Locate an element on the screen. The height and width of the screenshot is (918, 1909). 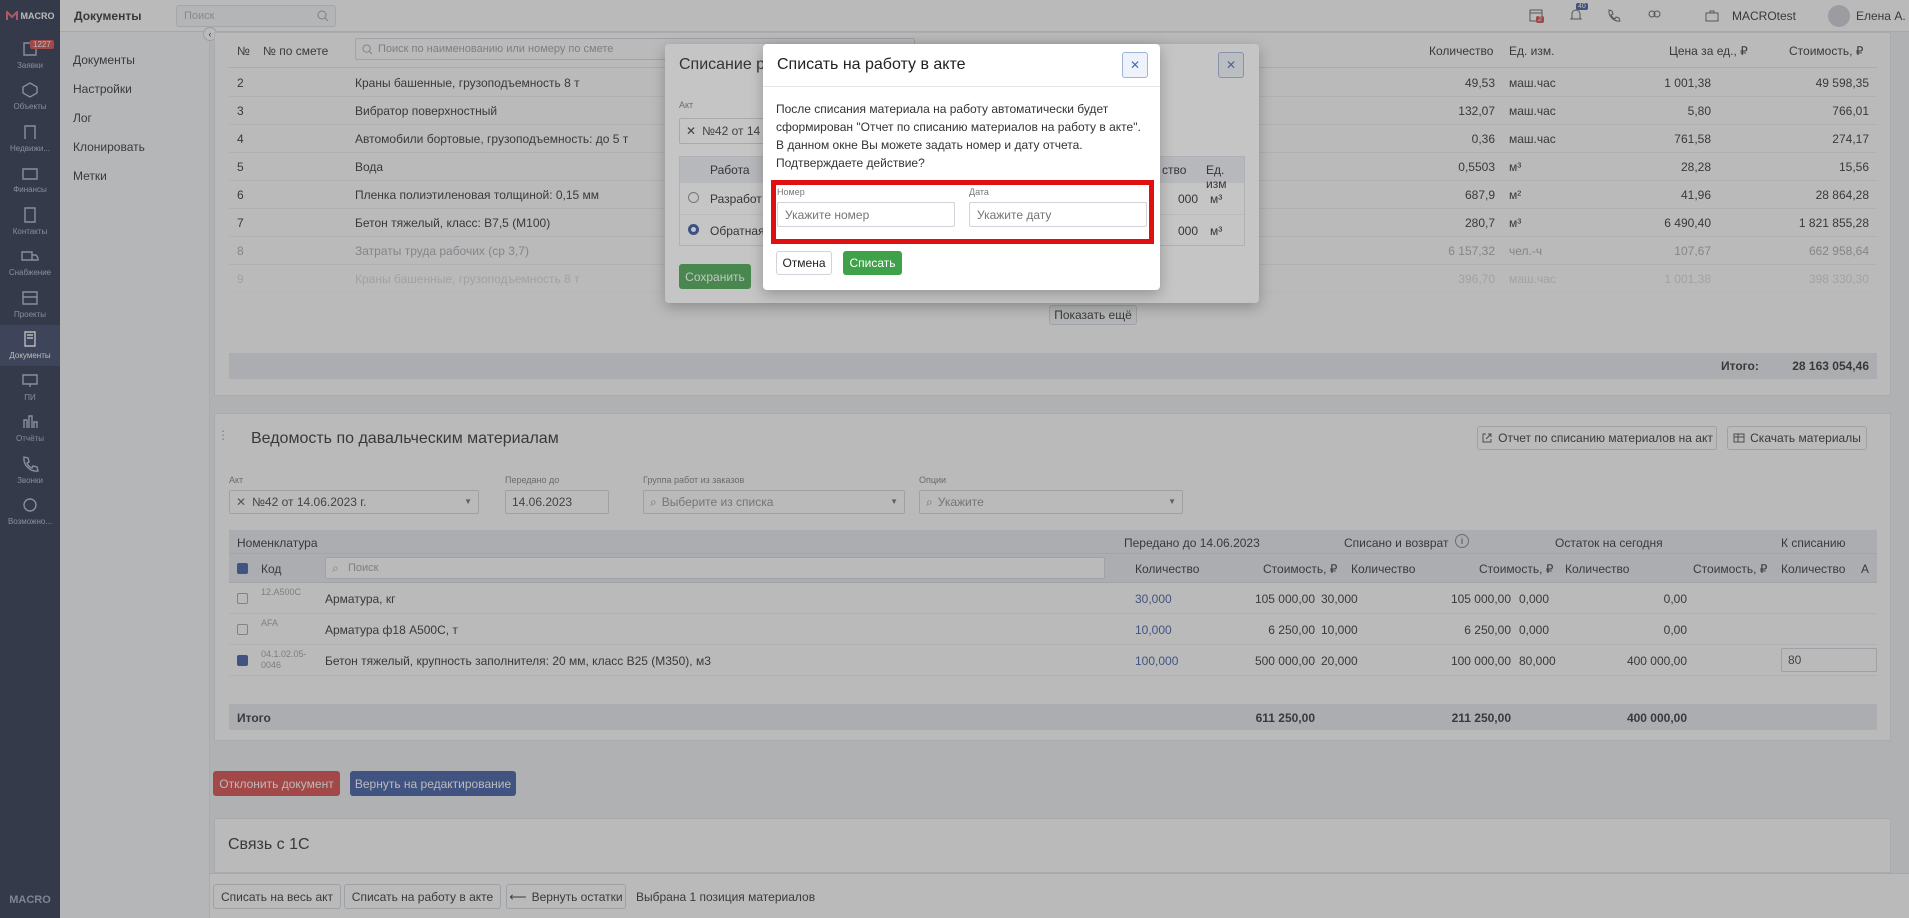
date-label: Дата is located at coordinates (979, 192).